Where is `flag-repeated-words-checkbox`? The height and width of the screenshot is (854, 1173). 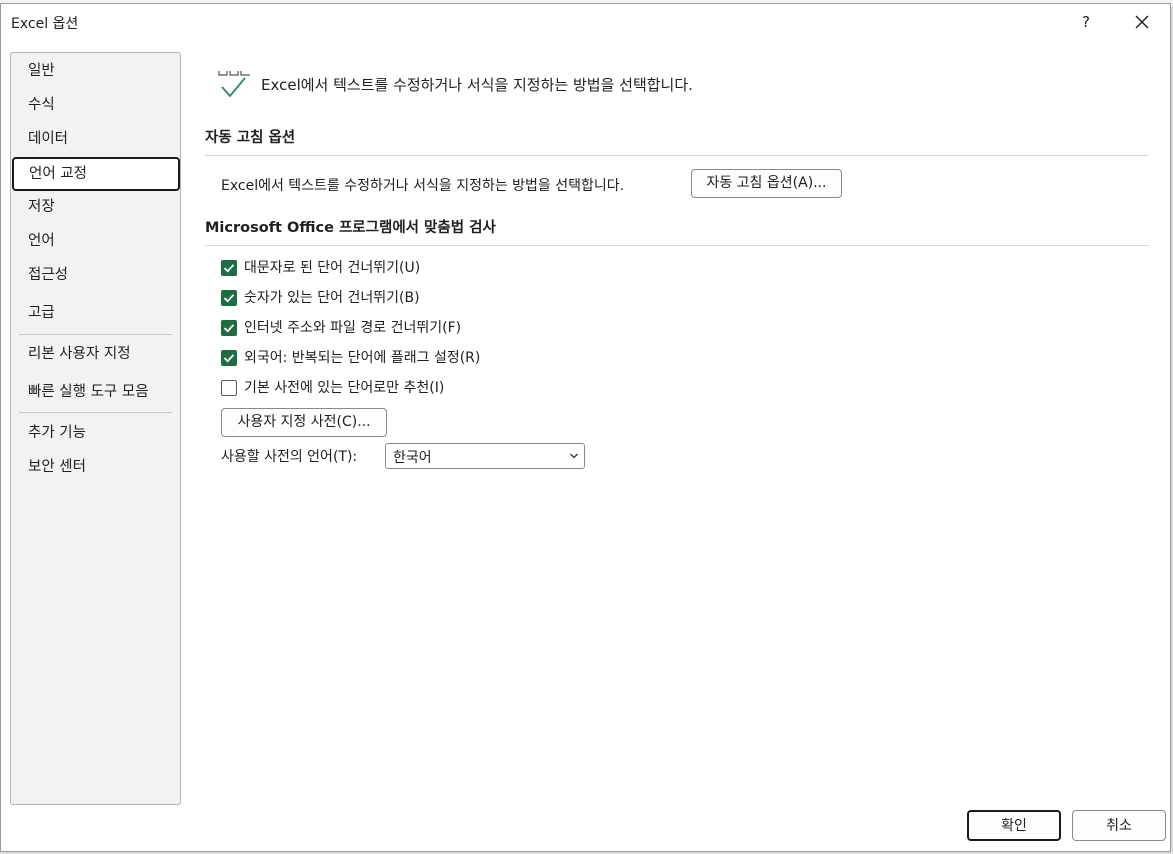 flag-repeated-words-checkbox is located at coordinates (229, 358).